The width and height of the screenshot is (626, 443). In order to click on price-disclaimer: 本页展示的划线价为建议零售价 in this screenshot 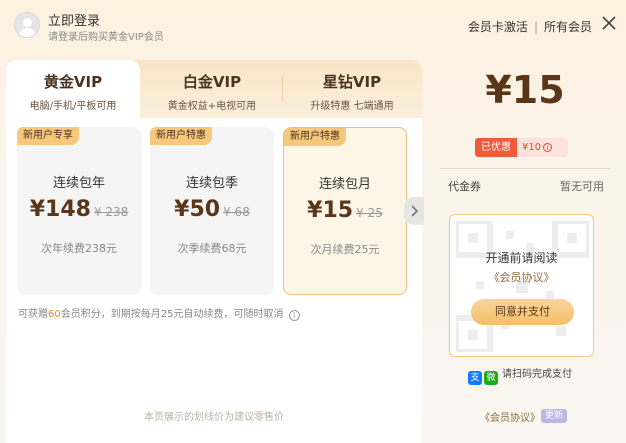, I will do `click(214, 417)`.